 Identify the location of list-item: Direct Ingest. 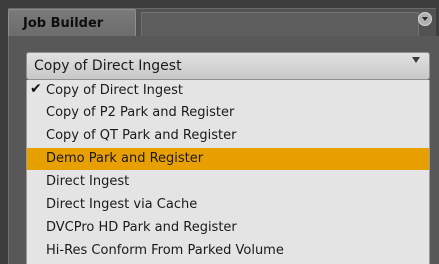
(228, 182).